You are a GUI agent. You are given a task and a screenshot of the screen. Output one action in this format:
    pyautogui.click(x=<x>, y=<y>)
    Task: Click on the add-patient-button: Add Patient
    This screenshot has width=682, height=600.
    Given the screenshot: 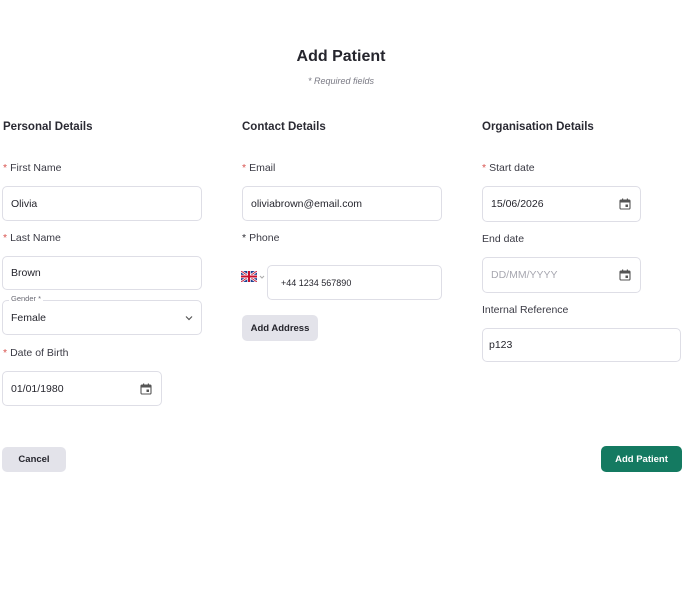 What is the action you would take?
    pyautogui.click(x=641, y=459)
    